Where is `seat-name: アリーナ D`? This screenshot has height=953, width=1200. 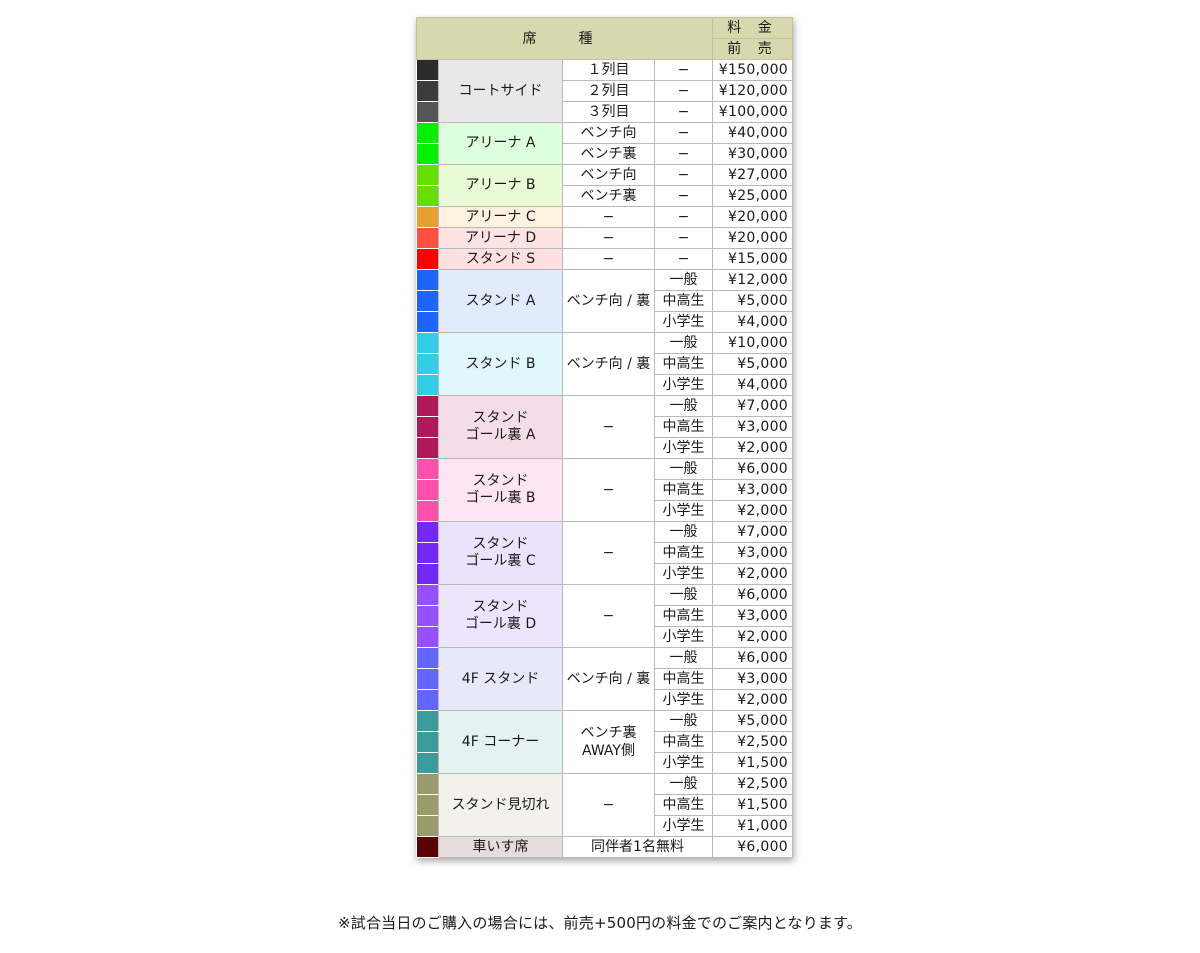 seat-name: アリーナ D is located at coordinates (500, 238).